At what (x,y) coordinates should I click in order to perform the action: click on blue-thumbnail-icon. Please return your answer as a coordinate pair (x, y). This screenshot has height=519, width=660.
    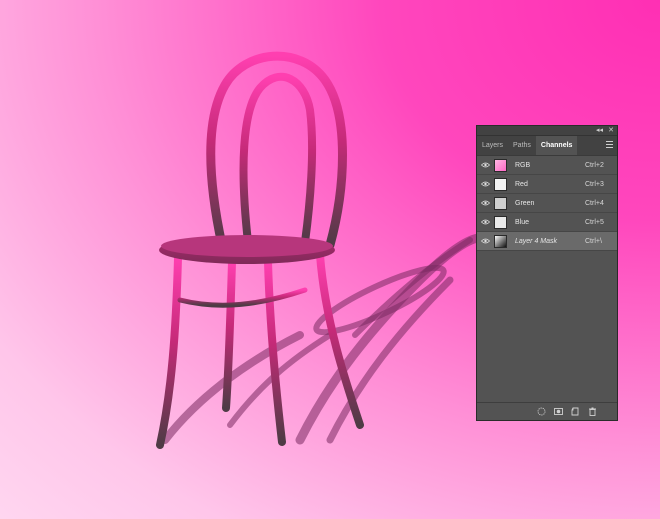
    Looking at the image, I should click on (500, 222).